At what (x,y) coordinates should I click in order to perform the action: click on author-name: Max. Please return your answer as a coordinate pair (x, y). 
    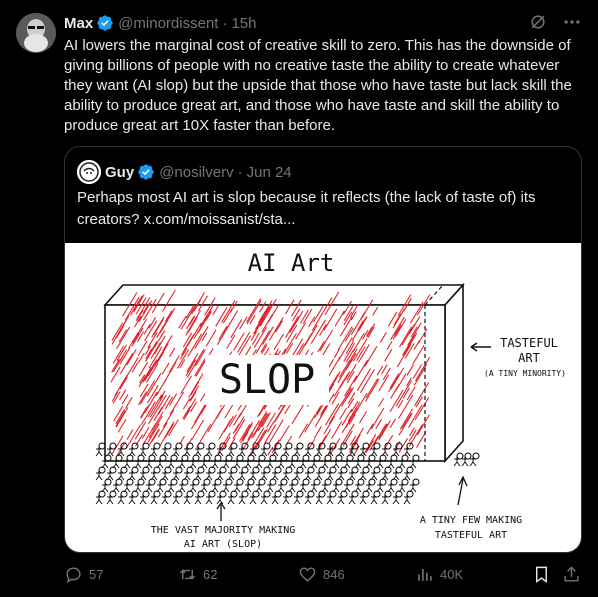
    Looking at the image, I should click on (78, 23).